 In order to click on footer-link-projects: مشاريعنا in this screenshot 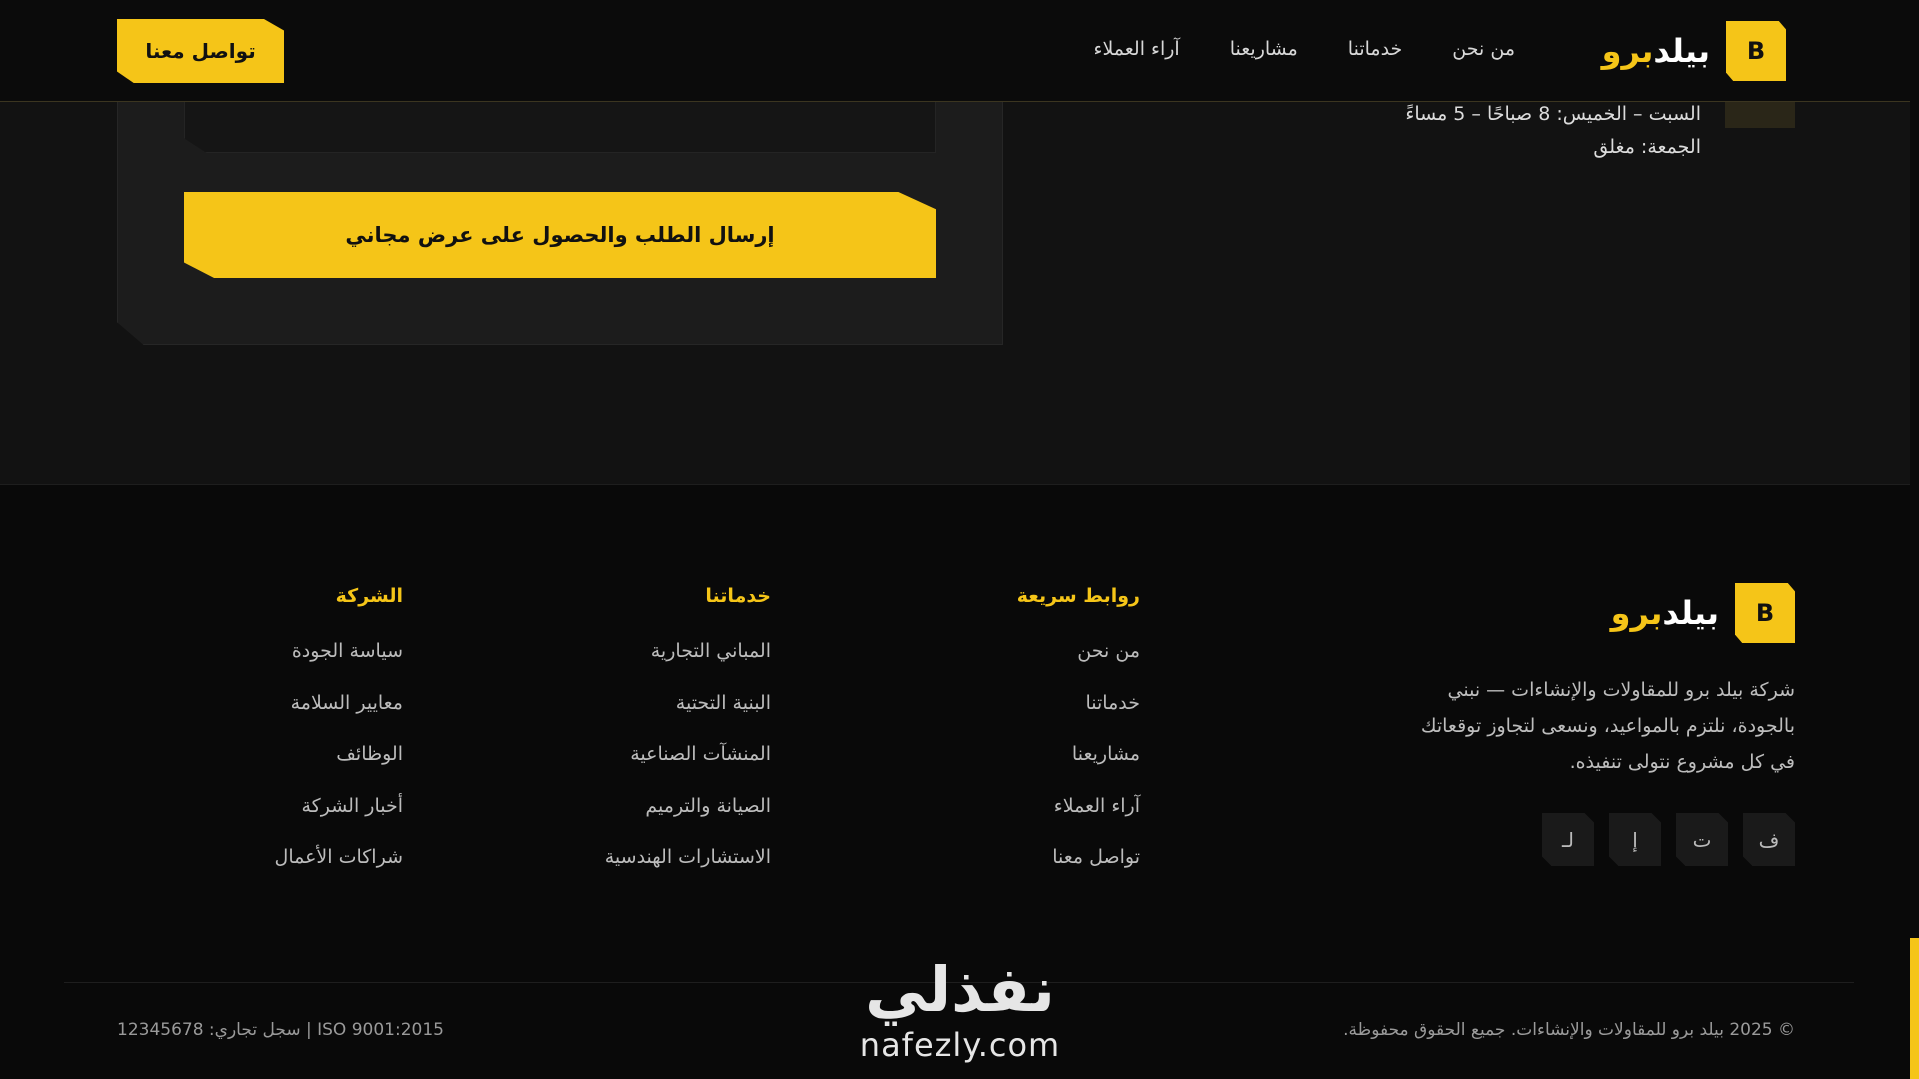, I will do `click(1078, 769)`.